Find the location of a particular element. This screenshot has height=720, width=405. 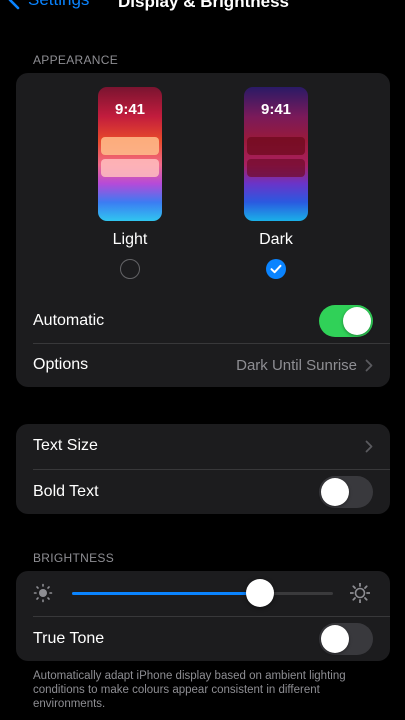

checkmark-icon is located at coordinates (276, 269).